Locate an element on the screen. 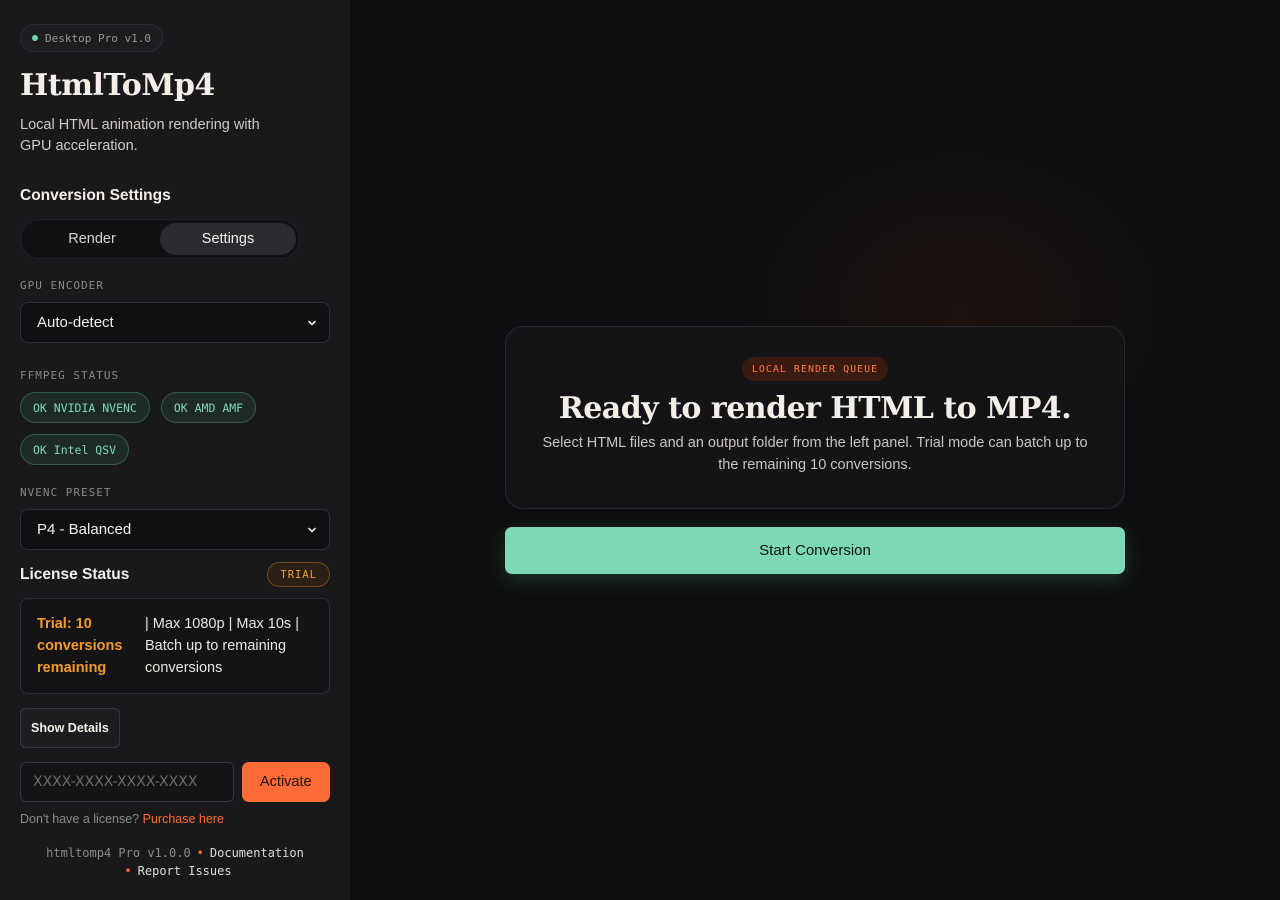  trial-count-text: Trial: 10 conversions remaining is located at coordinates (80, 646).